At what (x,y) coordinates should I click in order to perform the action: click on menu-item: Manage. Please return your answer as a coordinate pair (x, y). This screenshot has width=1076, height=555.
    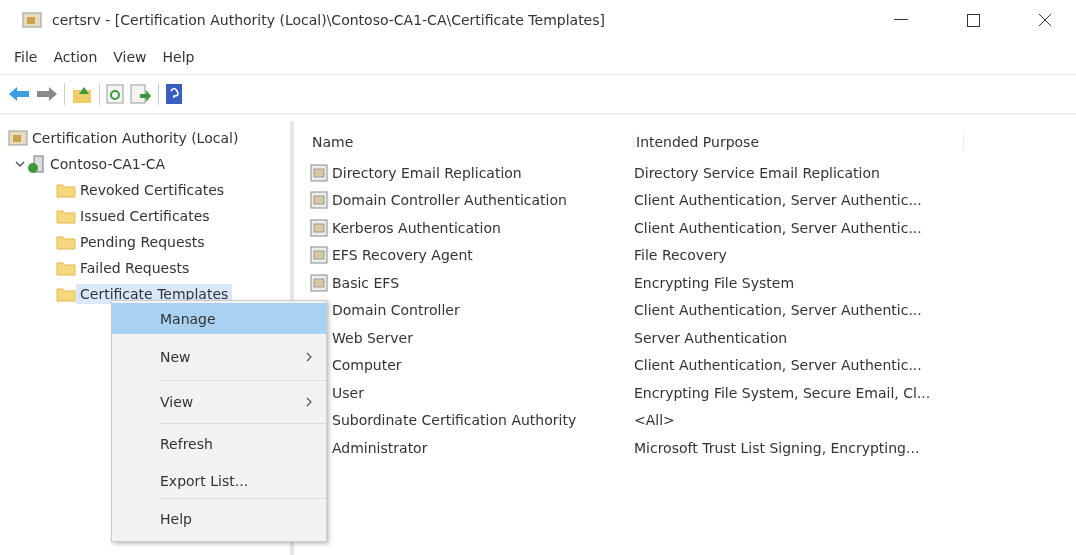
    Looking at the image, I should click on (219, 318).